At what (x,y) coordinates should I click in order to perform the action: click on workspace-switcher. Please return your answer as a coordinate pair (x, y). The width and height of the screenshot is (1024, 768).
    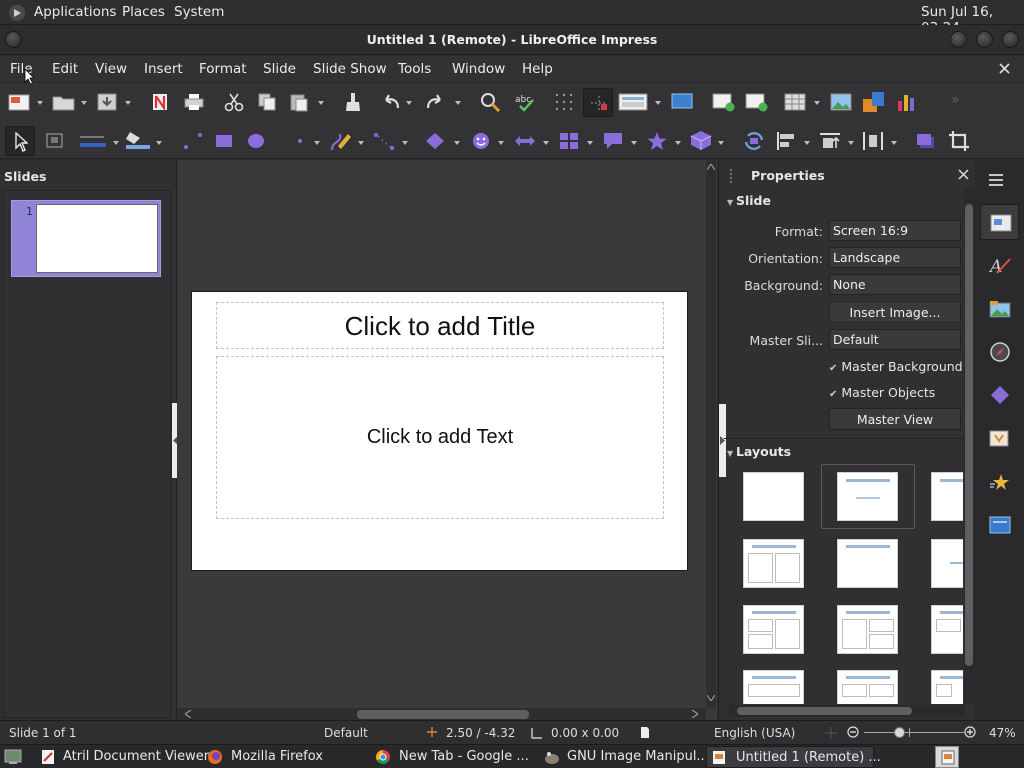
    Looking at the image, I should click on (947, 757).